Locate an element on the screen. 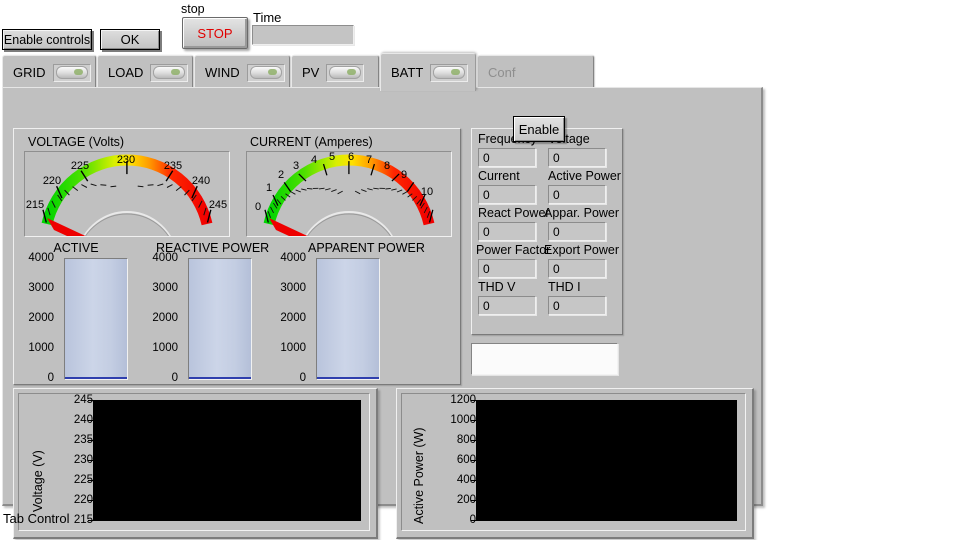 This screenshot has height=540, width=960. active-power-bar-body is located at coordinates (96, 319).